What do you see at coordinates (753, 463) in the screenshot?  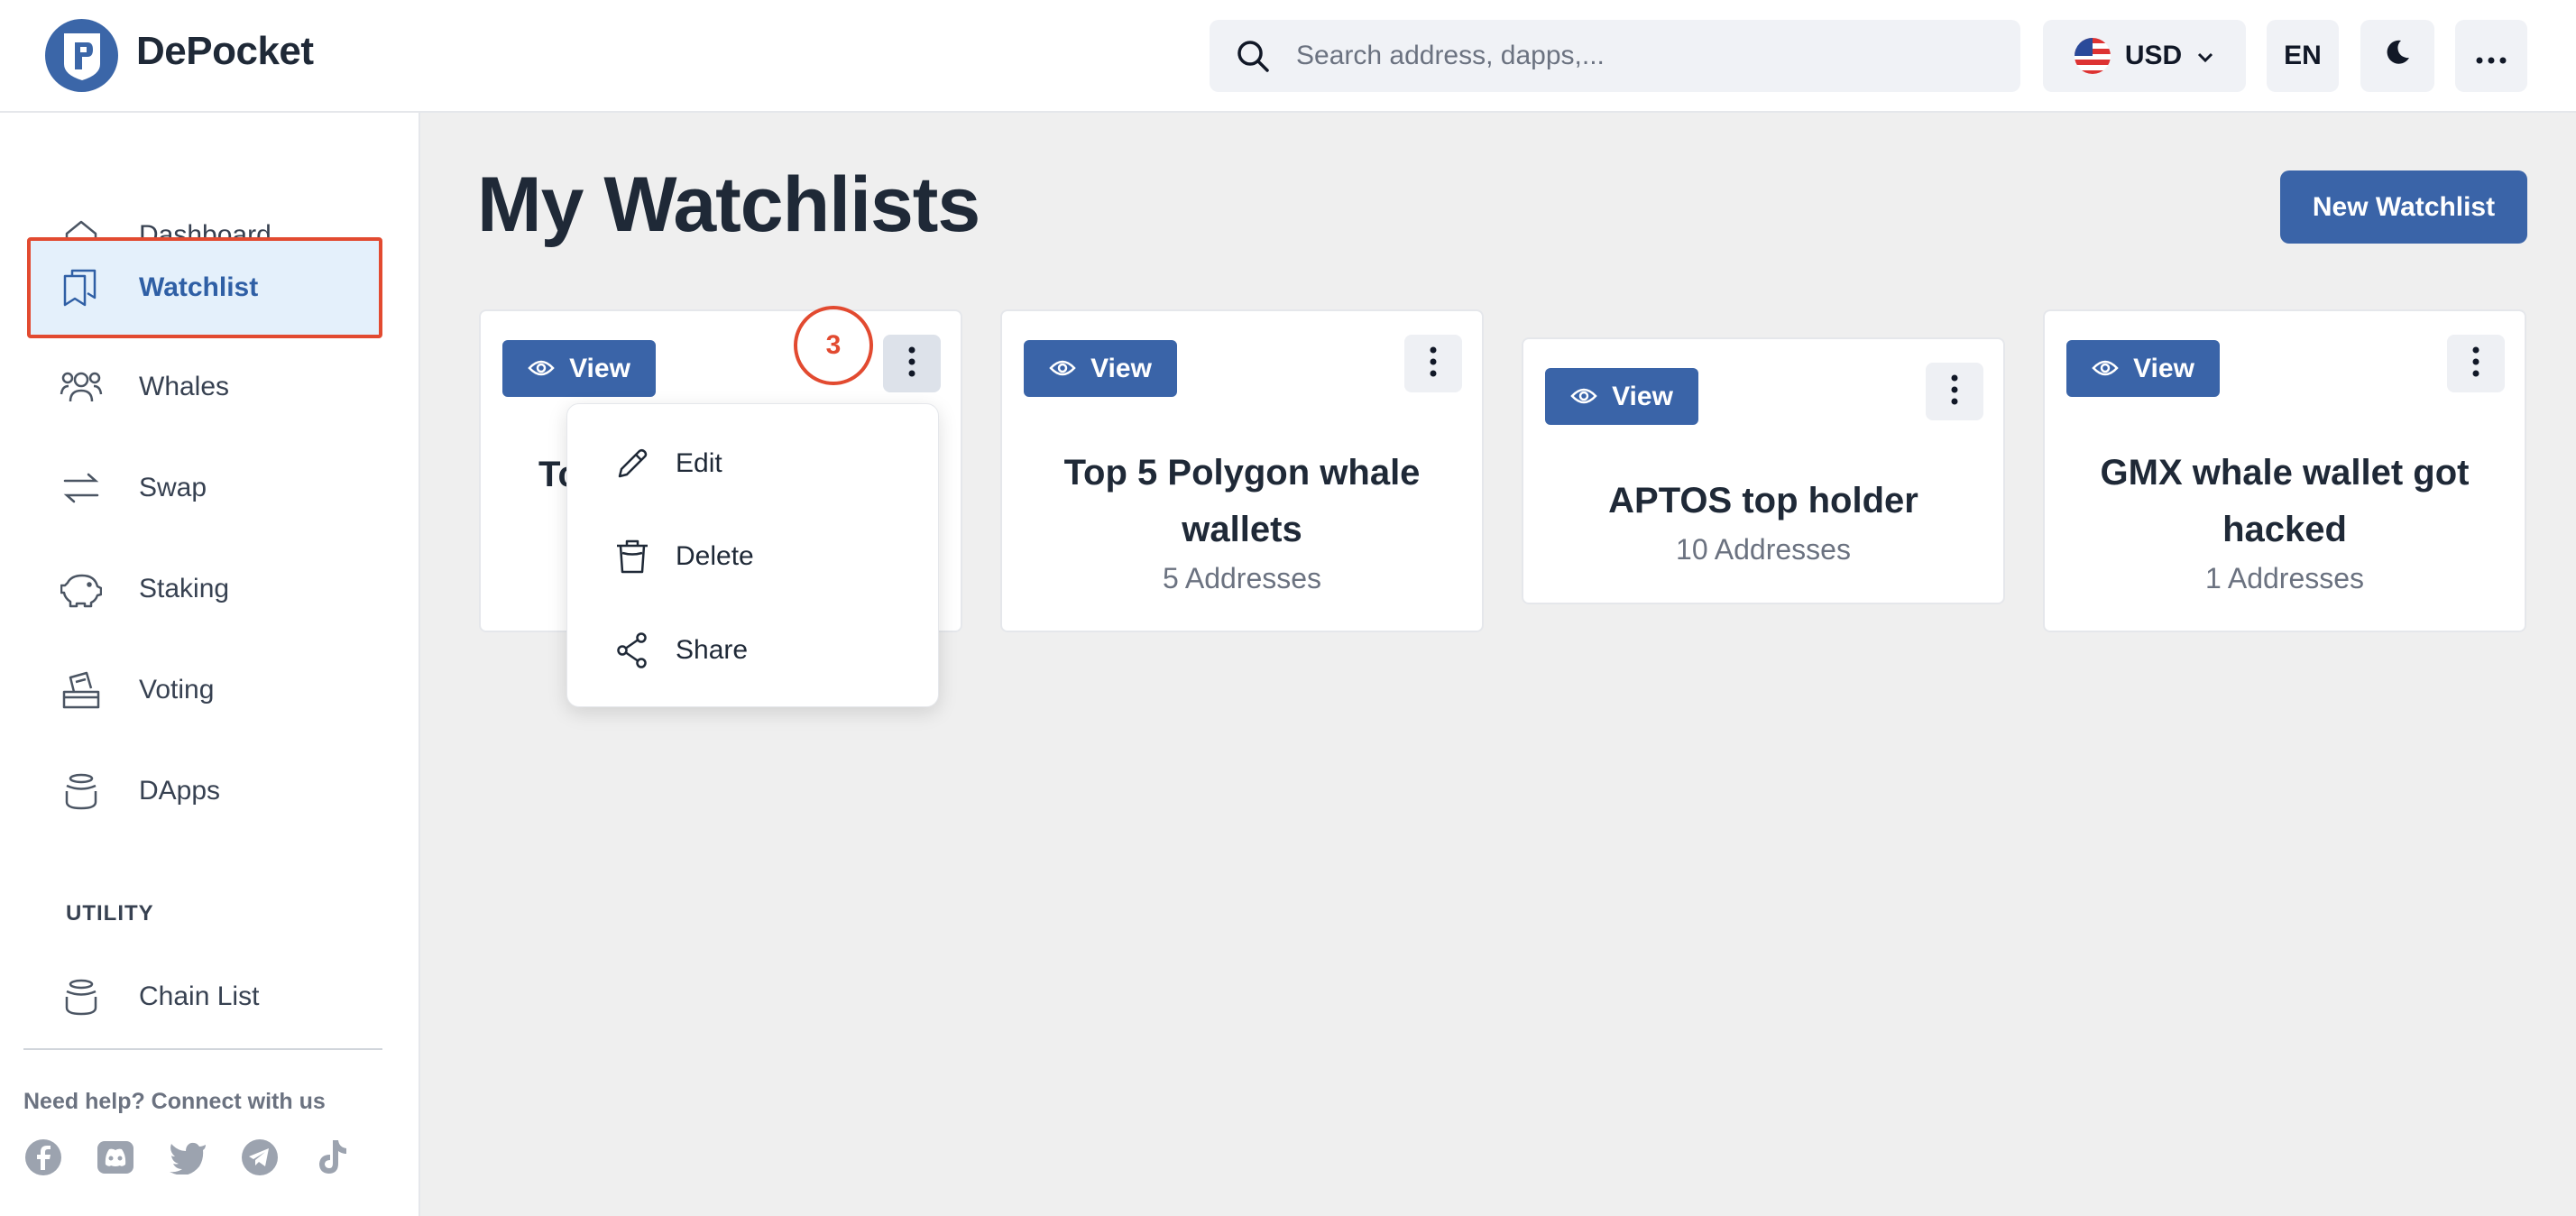 I see `menu-item-edit: Edit` at bounding box center [753, 463].